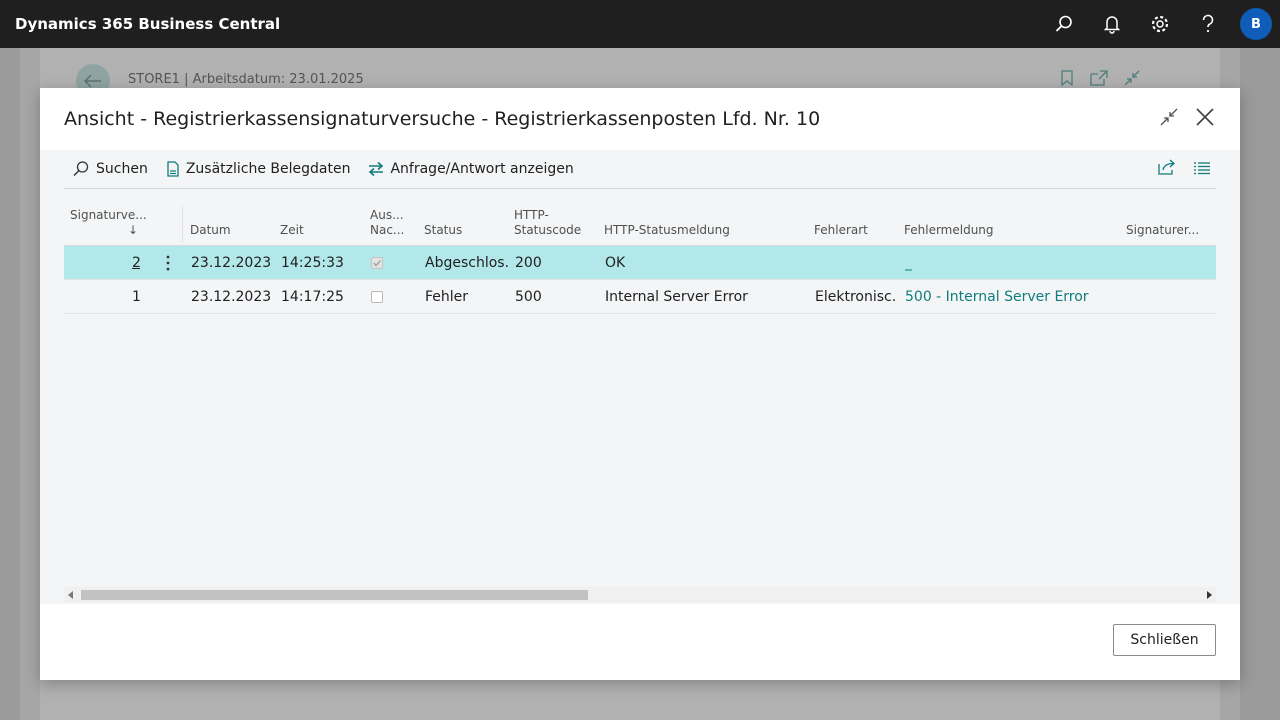 The height and width of the screenshot is (720, 1280). Describe the element at coordinates (133, 230) in the screenshot. I see `sort-arrow-icon: ↓` at that location.